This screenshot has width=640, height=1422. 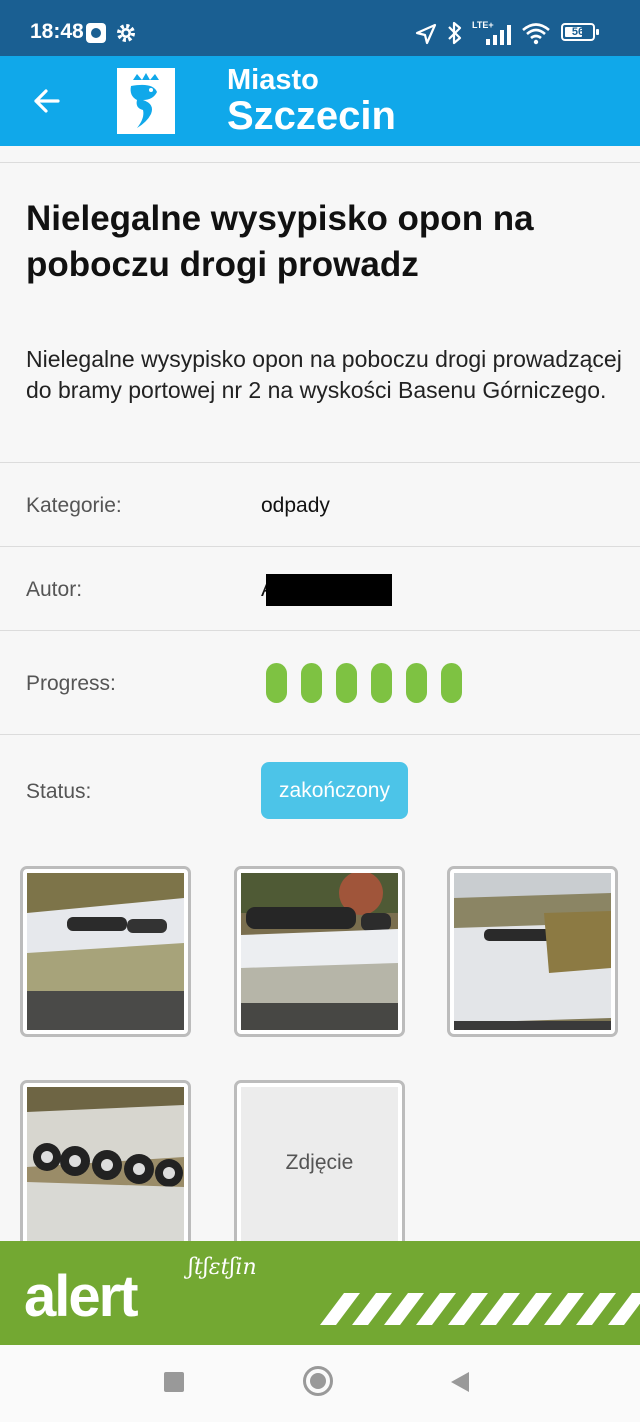 I want to click on banner-title: alert, so click(x=81, y=1296).